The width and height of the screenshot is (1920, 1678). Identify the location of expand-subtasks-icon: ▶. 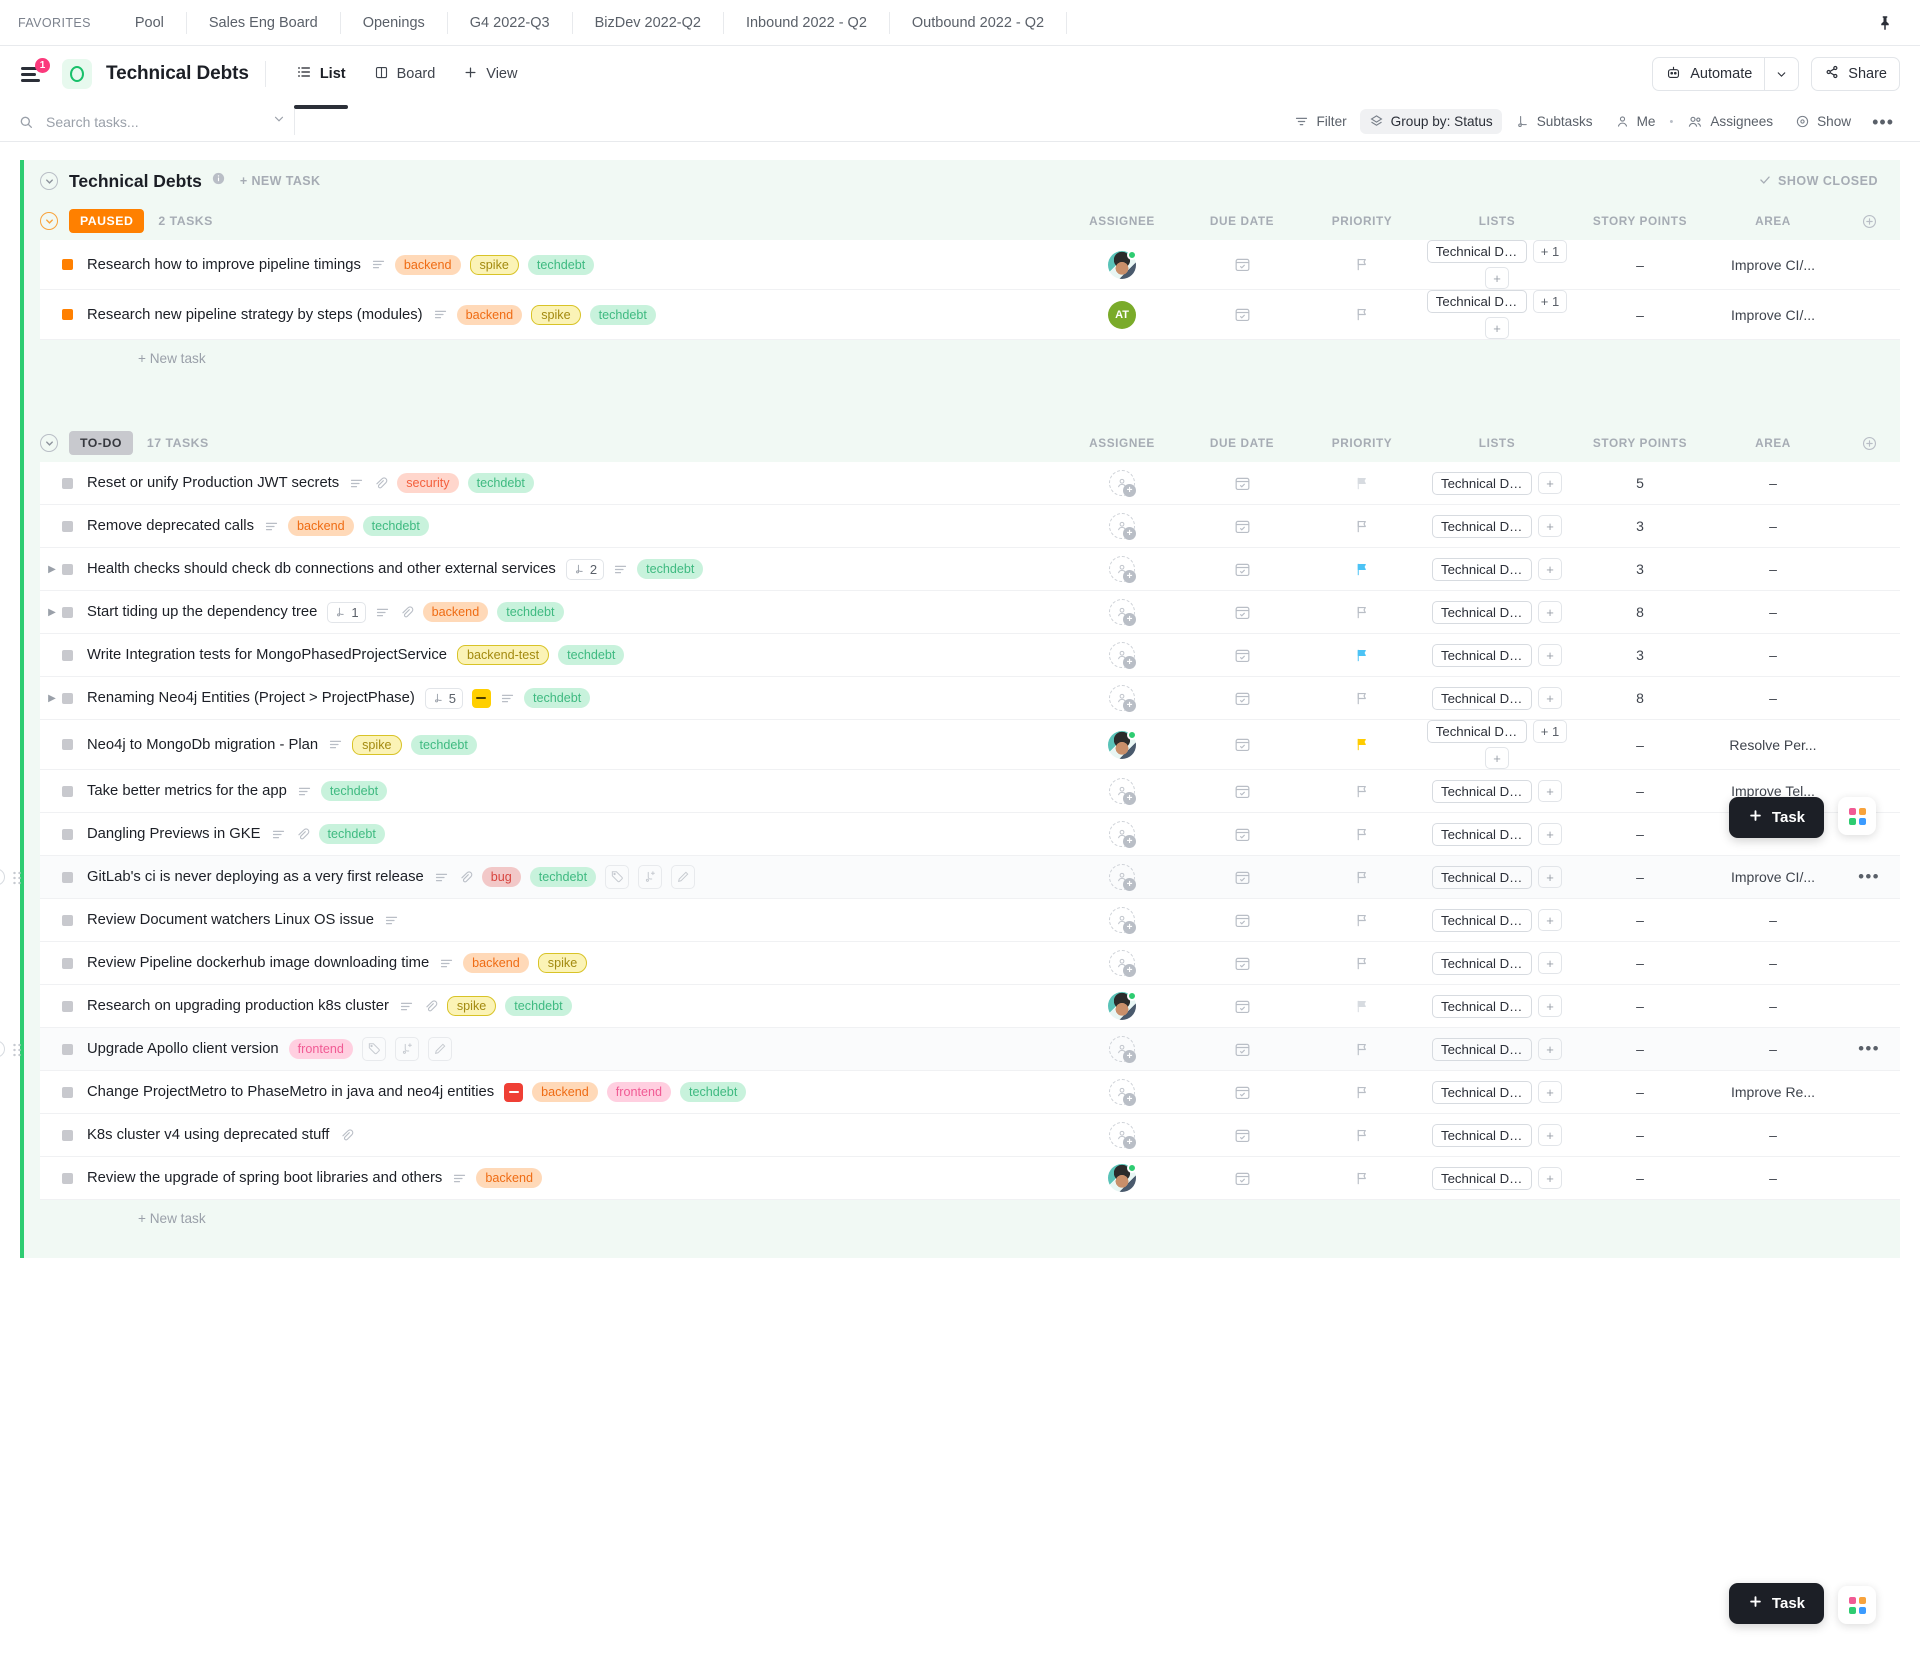
(52, 698).